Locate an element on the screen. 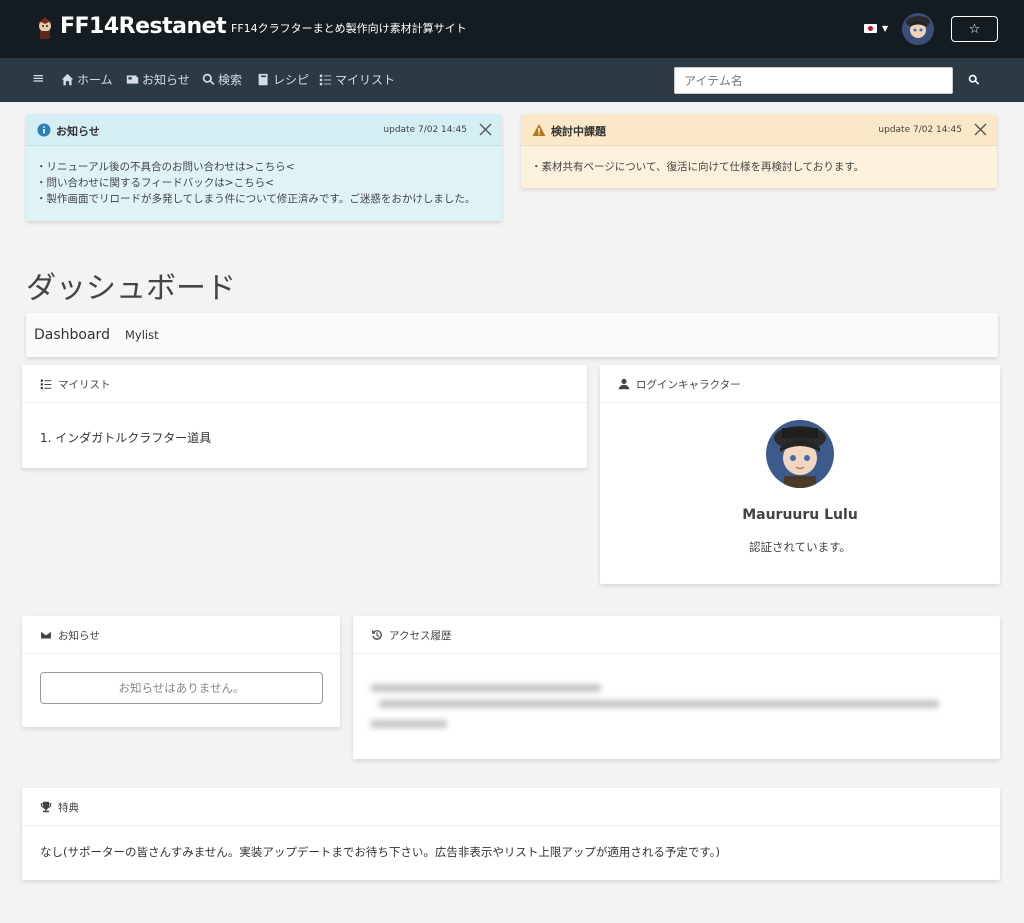  alert-line: ・リニューアル後の不具合のお問い合わせは>こちら< is located at coordinates (255, 167).